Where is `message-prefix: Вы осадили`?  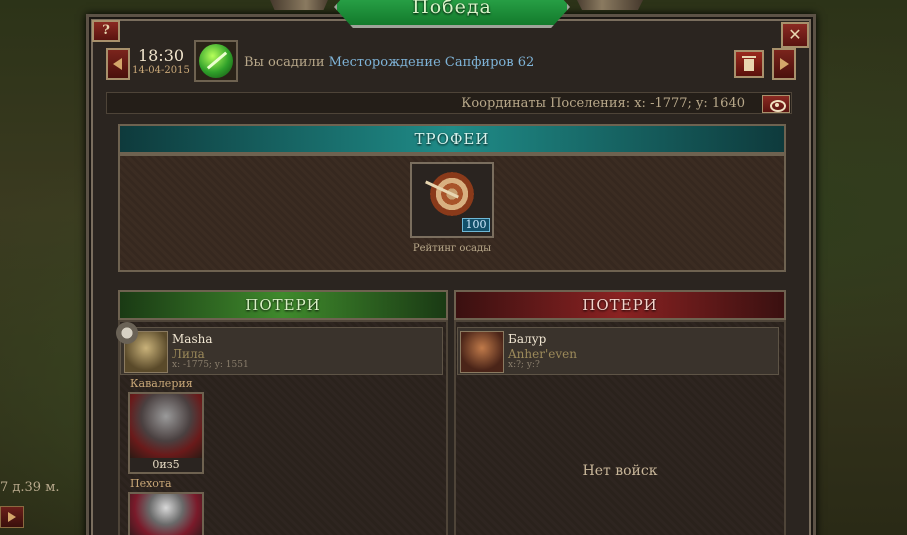
message-prefix: Вы осадили is located at coordinates (284, 62).